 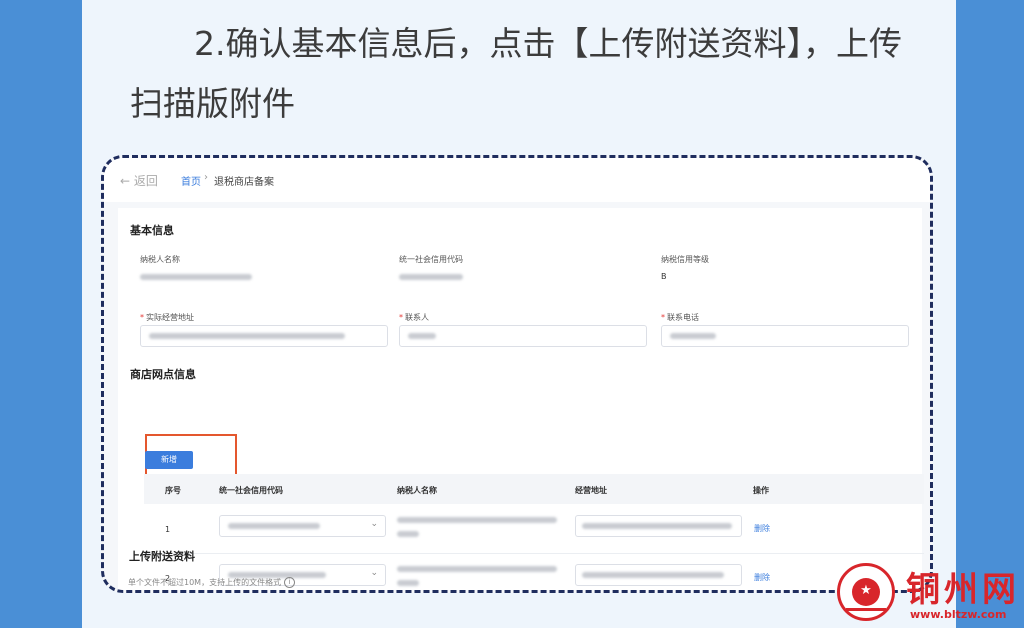 What do you see at coordinates (534, 529) in the screenshot?
I see `table-row: 1 ⌄ 删除` at bounding box center [534, 529].